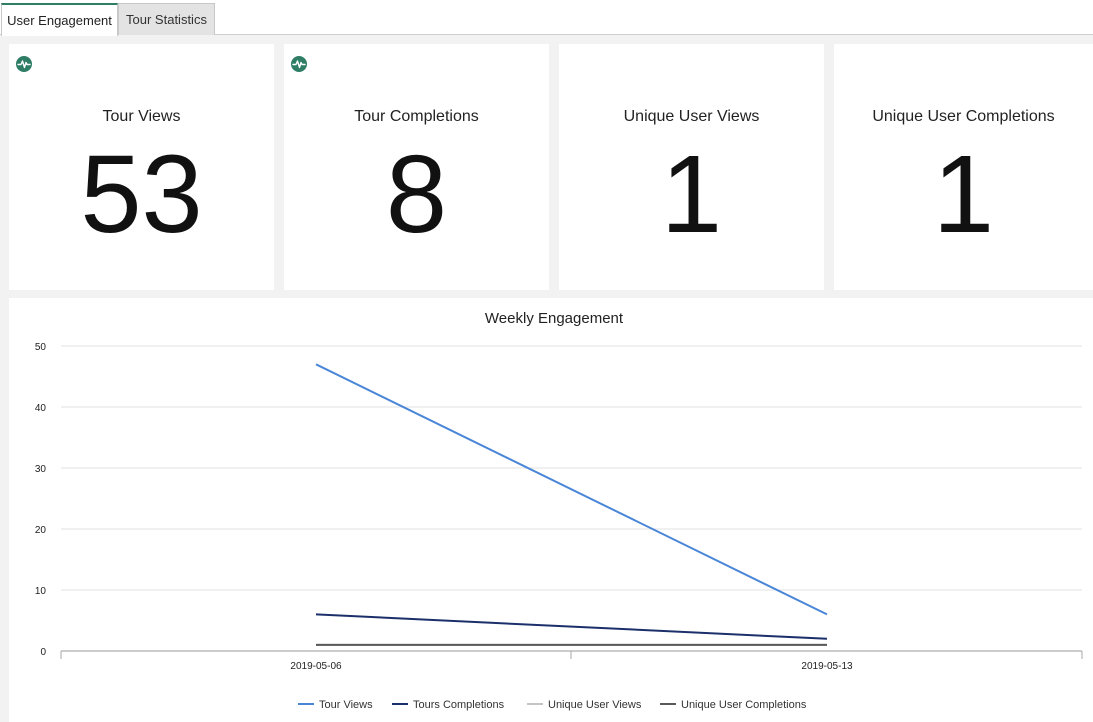  I want to click on card-label: Unique User Completions, so click(963, 116).